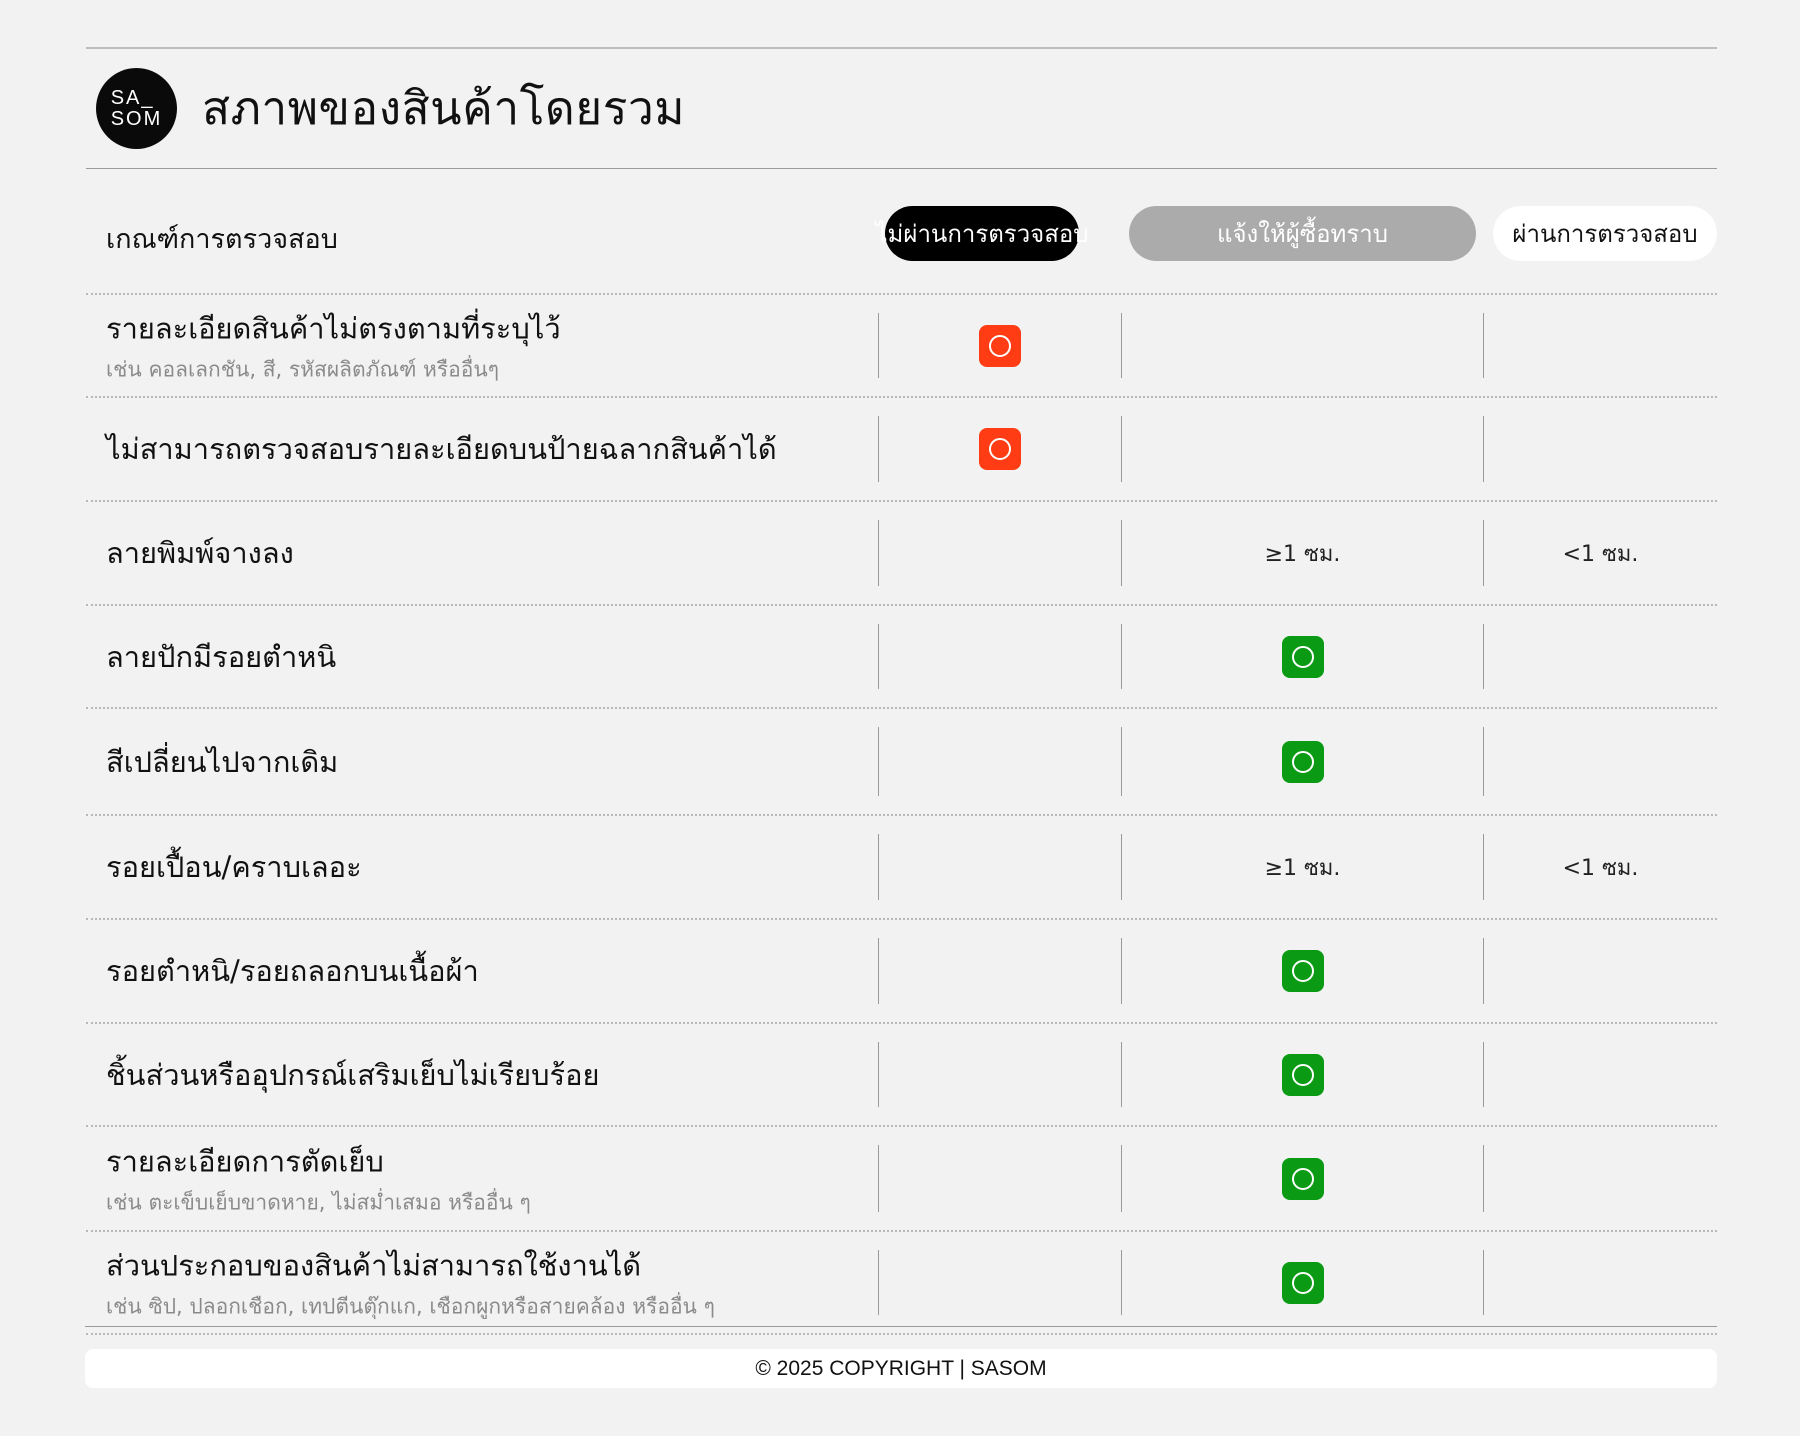 The width and height of the screenshot is (1800, 1436). Describe the element at coordinates (245, 1161) in the screenshot. I see `criterion-text: รายละเอียดการตัดเย็บ` at that location.